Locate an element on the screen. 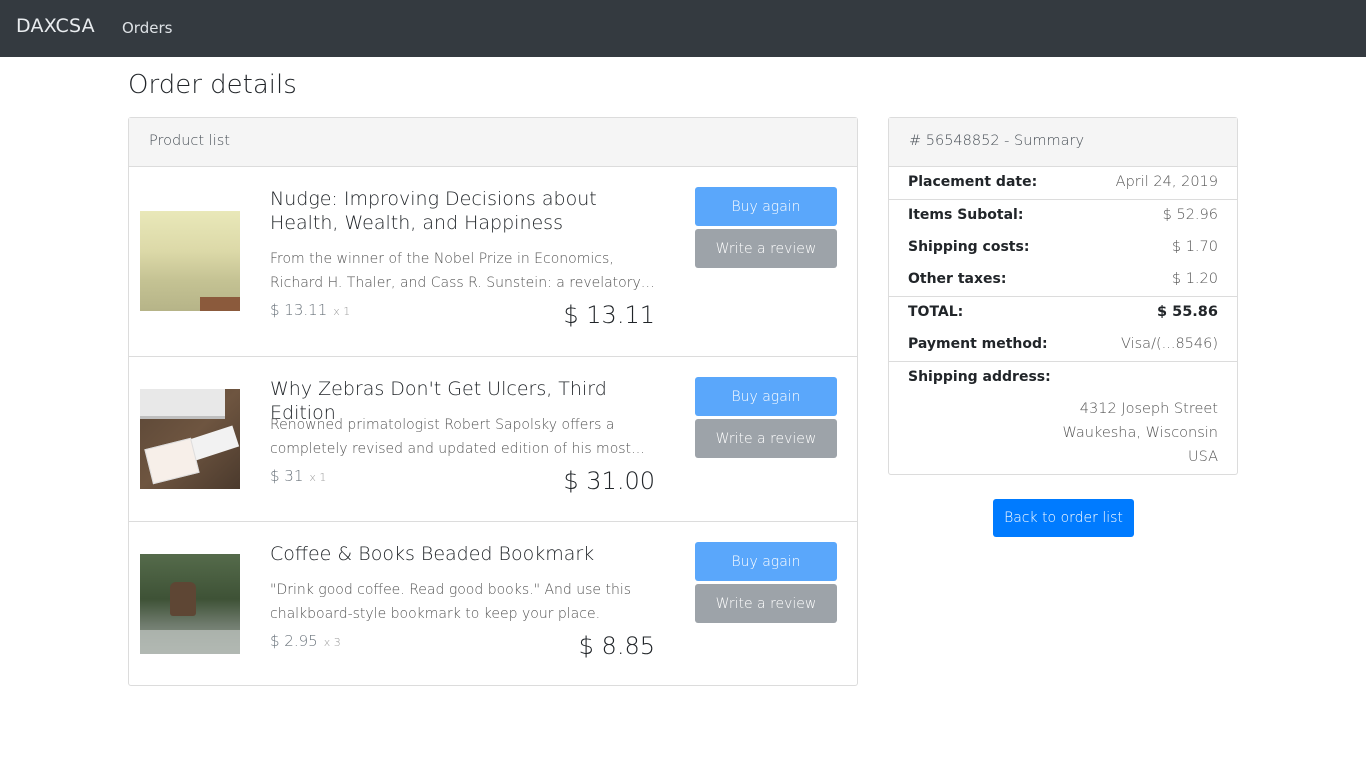 The image size is (1366, 768). product-unit-price: $ 2.95 x 3 is located at coordinates (305, 641).